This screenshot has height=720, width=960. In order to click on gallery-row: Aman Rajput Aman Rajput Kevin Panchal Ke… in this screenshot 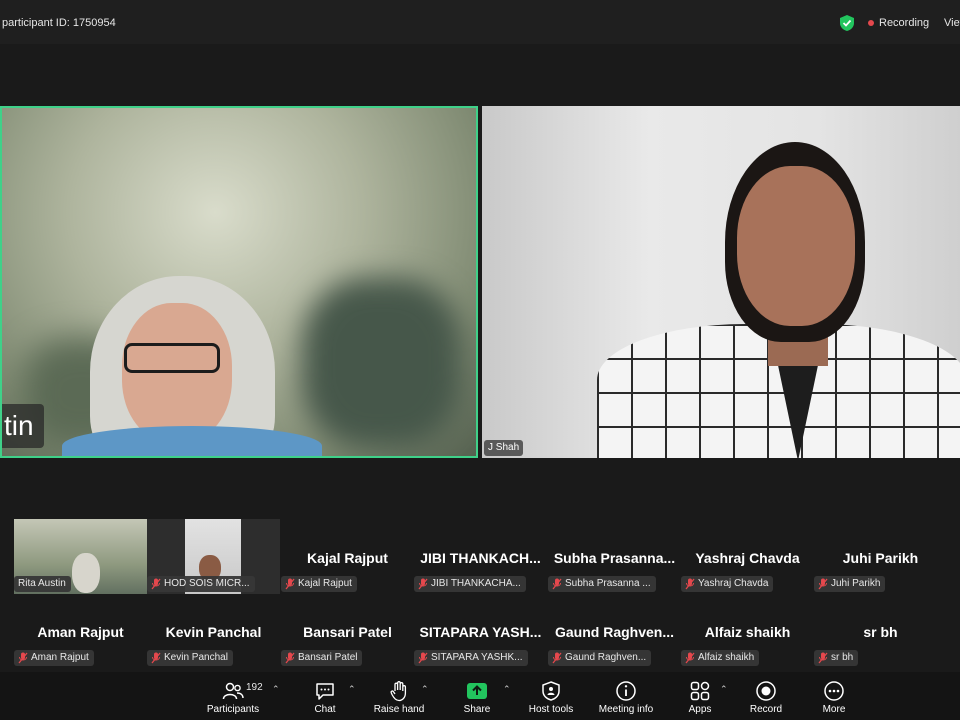, I will do `click(480, 640)`.